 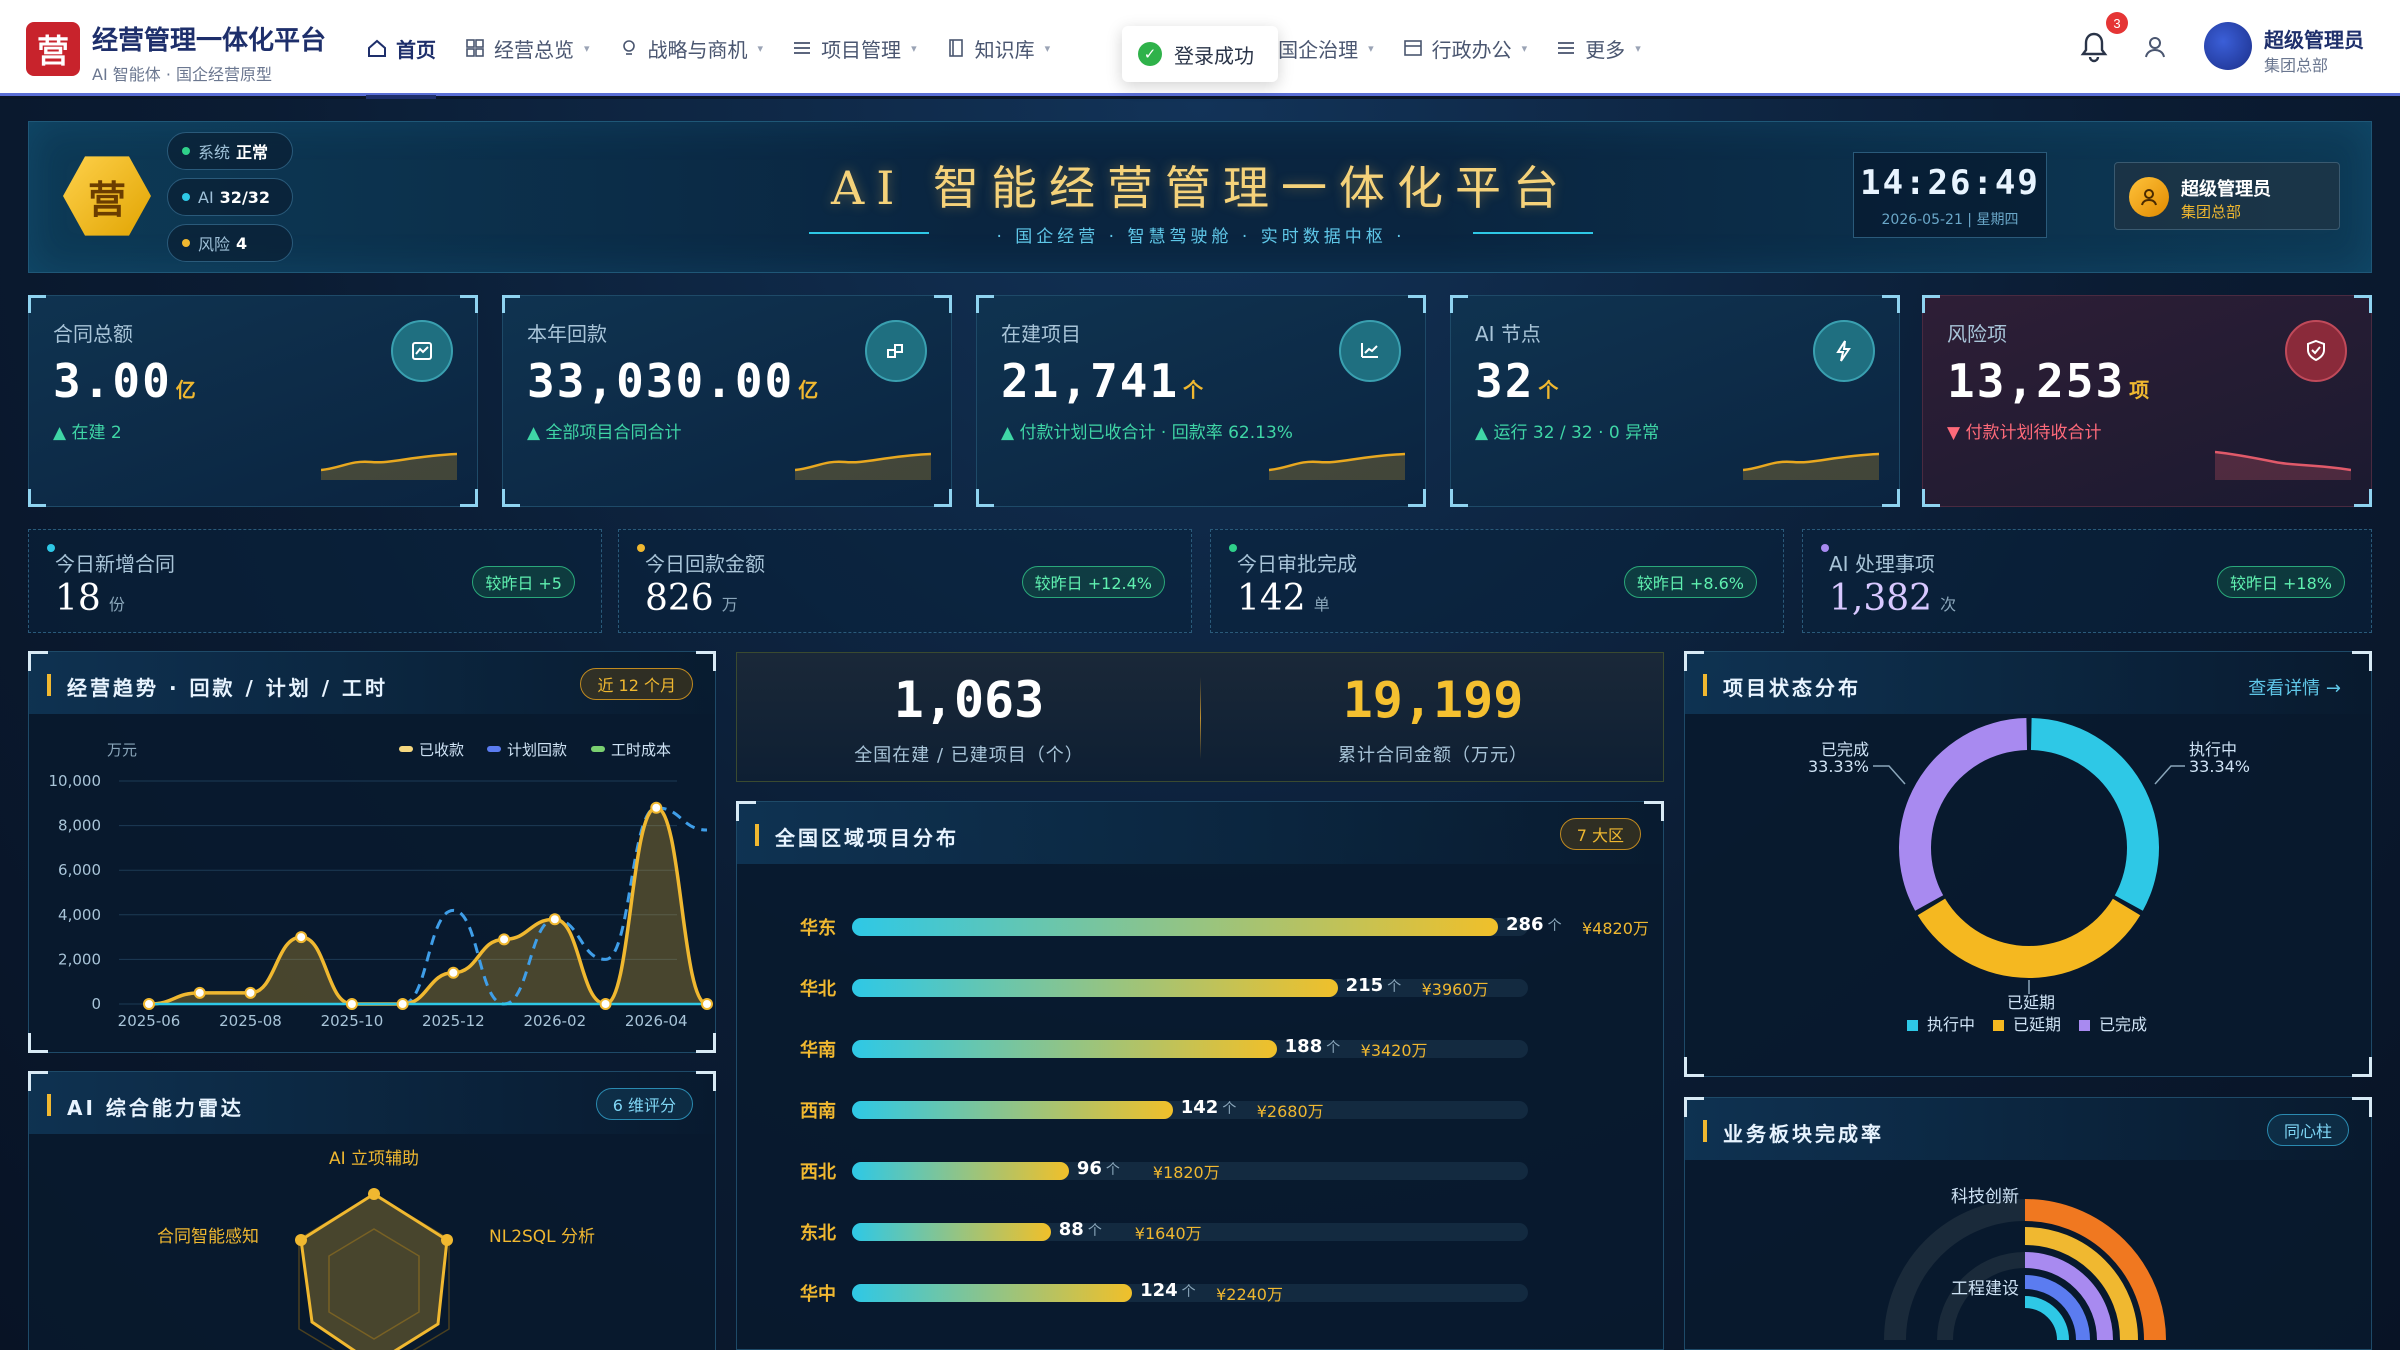 I want to click on kpi-value: 32 个, so click(x=1517, y=381).